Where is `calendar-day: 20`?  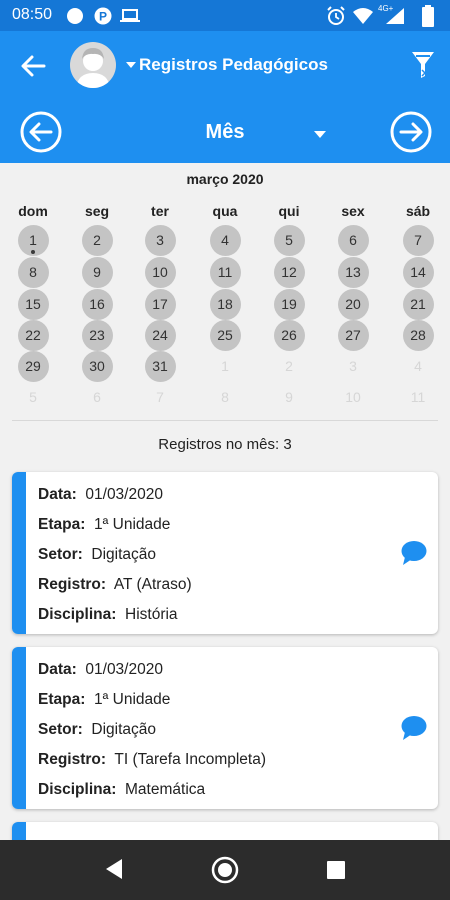
calendar-day: 20 is located at coordinates (353, 304).